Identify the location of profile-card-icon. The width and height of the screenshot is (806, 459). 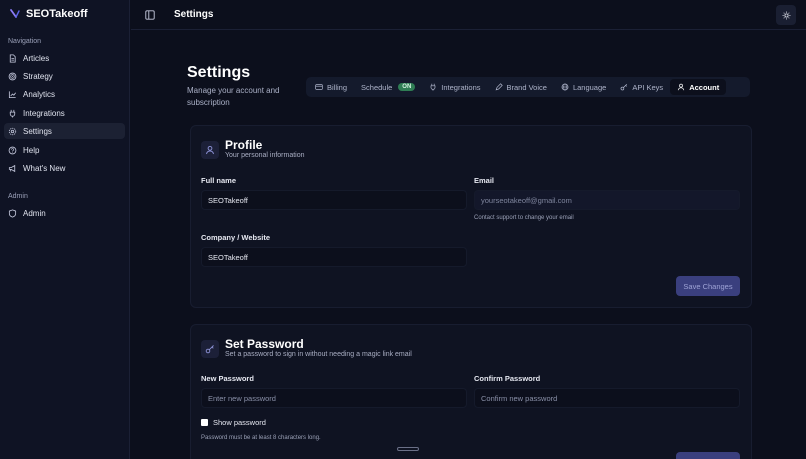
(210, 150).